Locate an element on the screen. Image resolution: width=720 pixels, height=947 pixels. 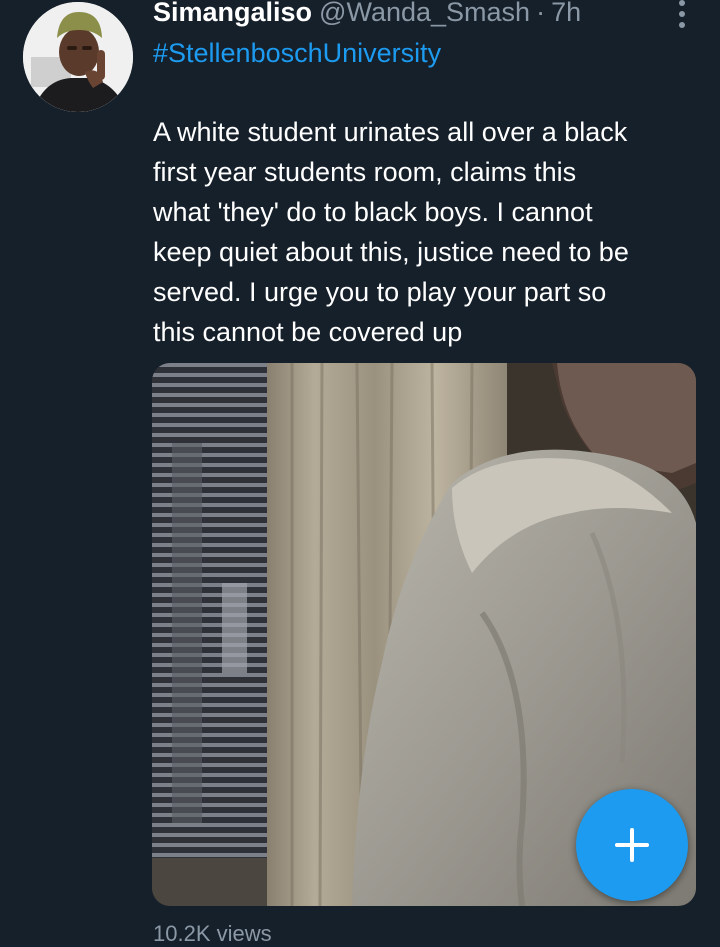
author-avatar is located at coordinates (78, 57).